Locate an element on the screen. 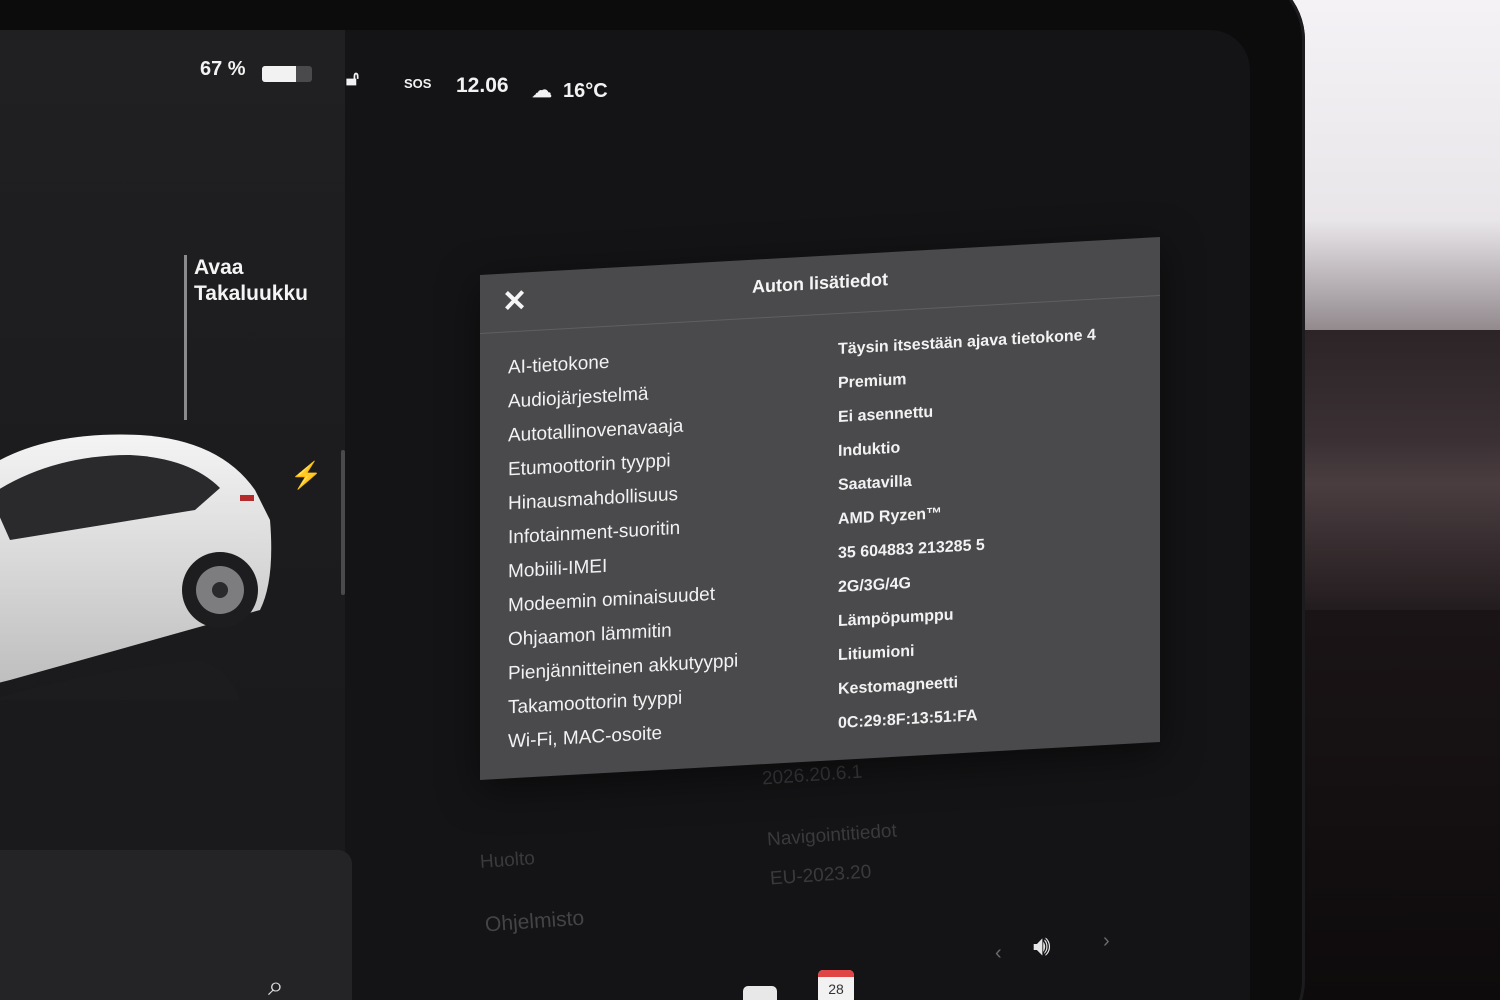  chevron-right-icon: › is located at coordinates (1106, 941).